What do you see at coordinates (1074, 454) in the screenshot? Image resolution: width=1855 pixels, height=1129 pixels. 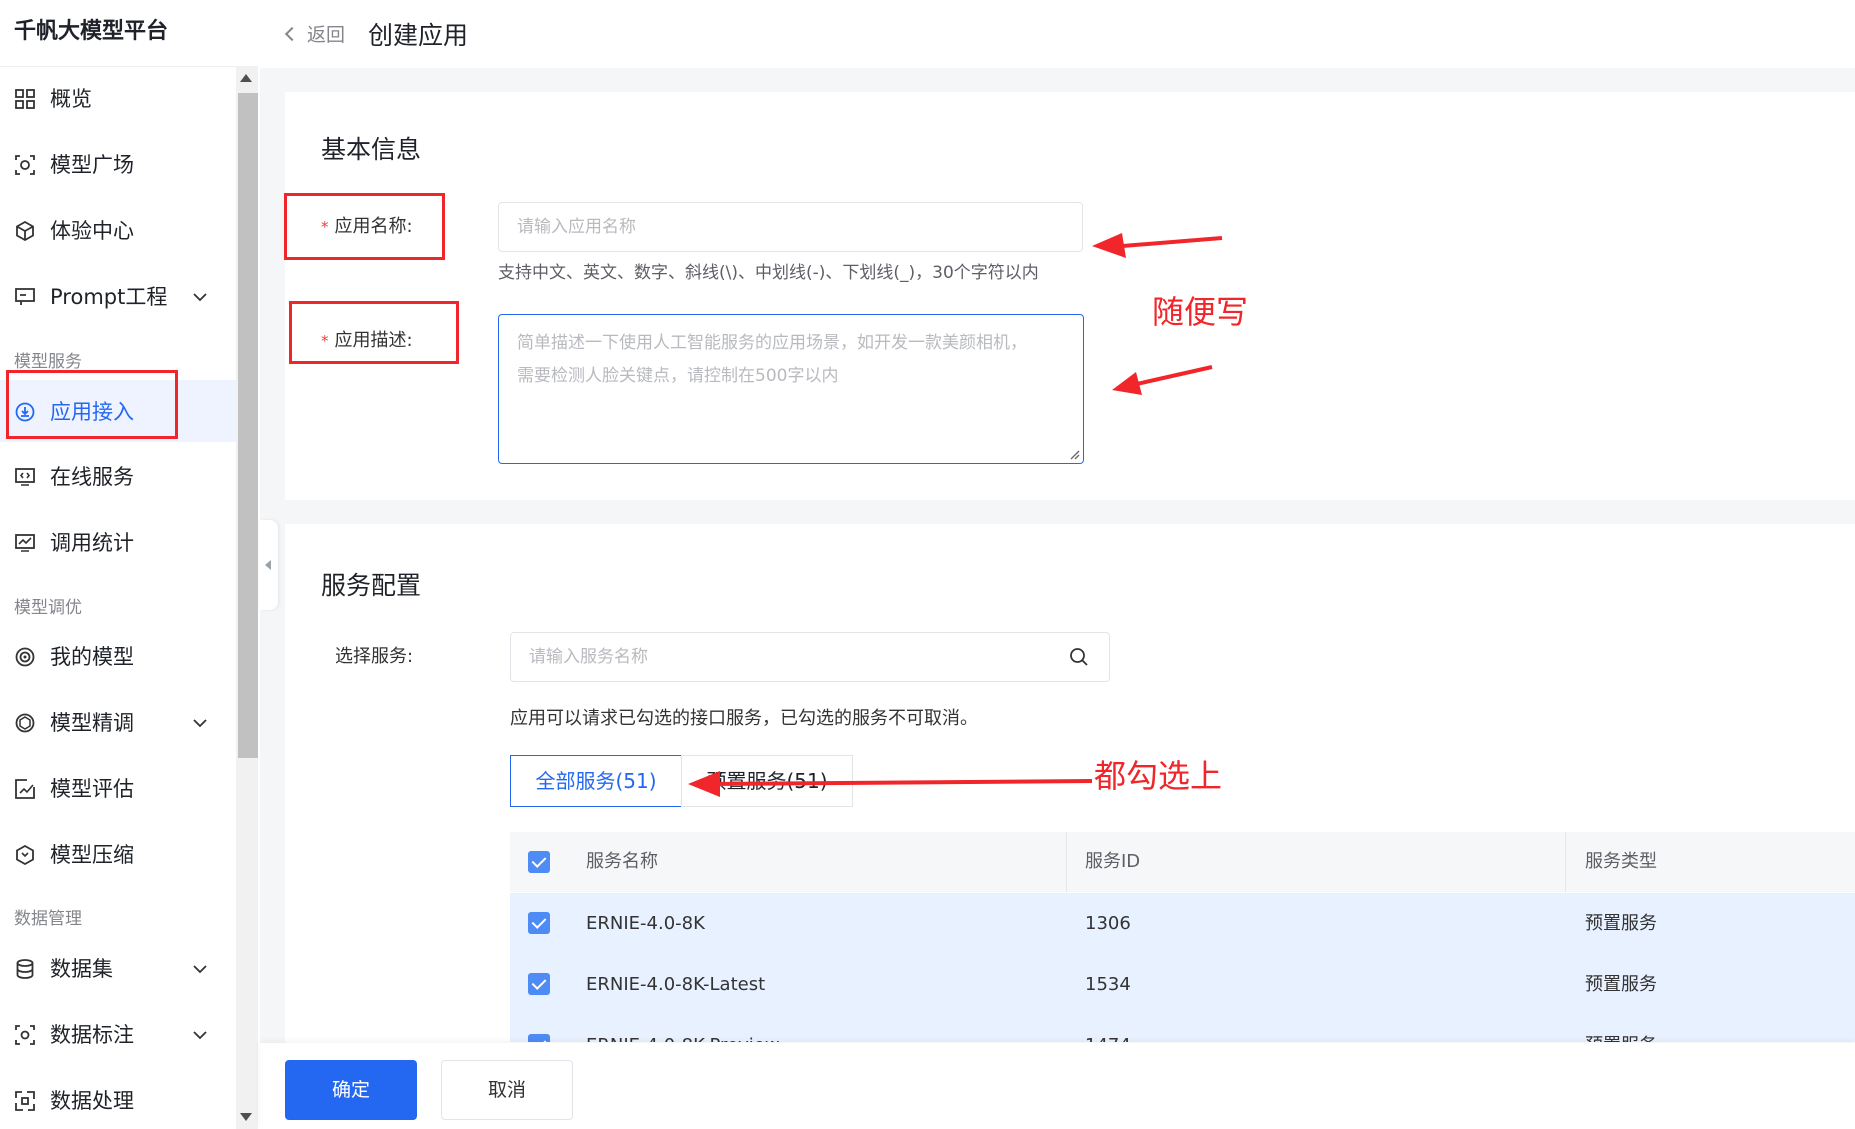 I see `resize-handle-icon` at bounding box center [1074, 454].